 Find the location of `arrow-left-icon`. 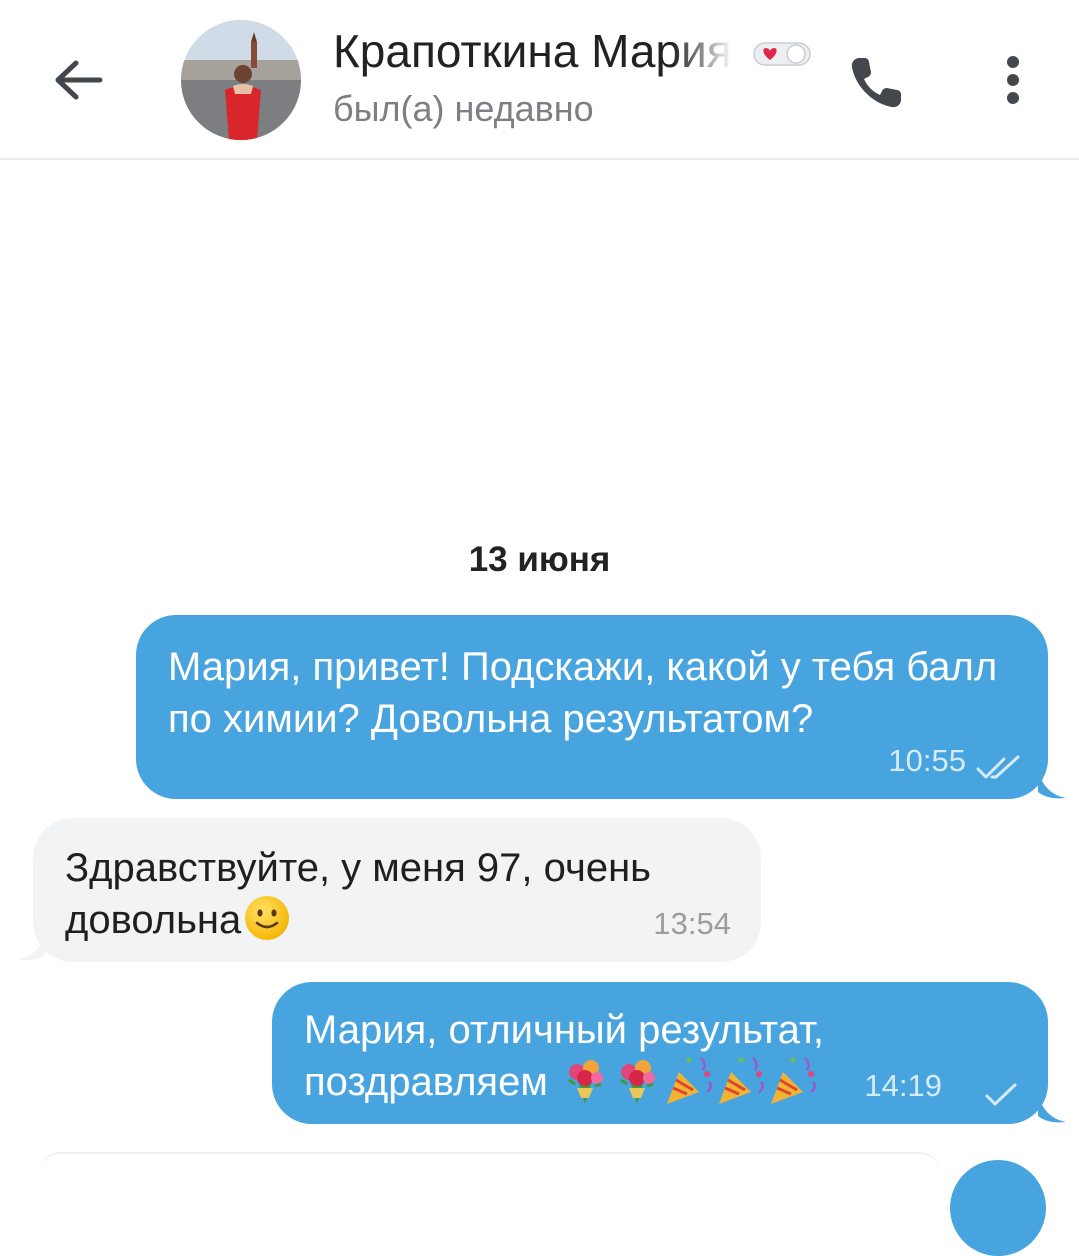

arrow-left-icon is located at coordinates (79, 80).